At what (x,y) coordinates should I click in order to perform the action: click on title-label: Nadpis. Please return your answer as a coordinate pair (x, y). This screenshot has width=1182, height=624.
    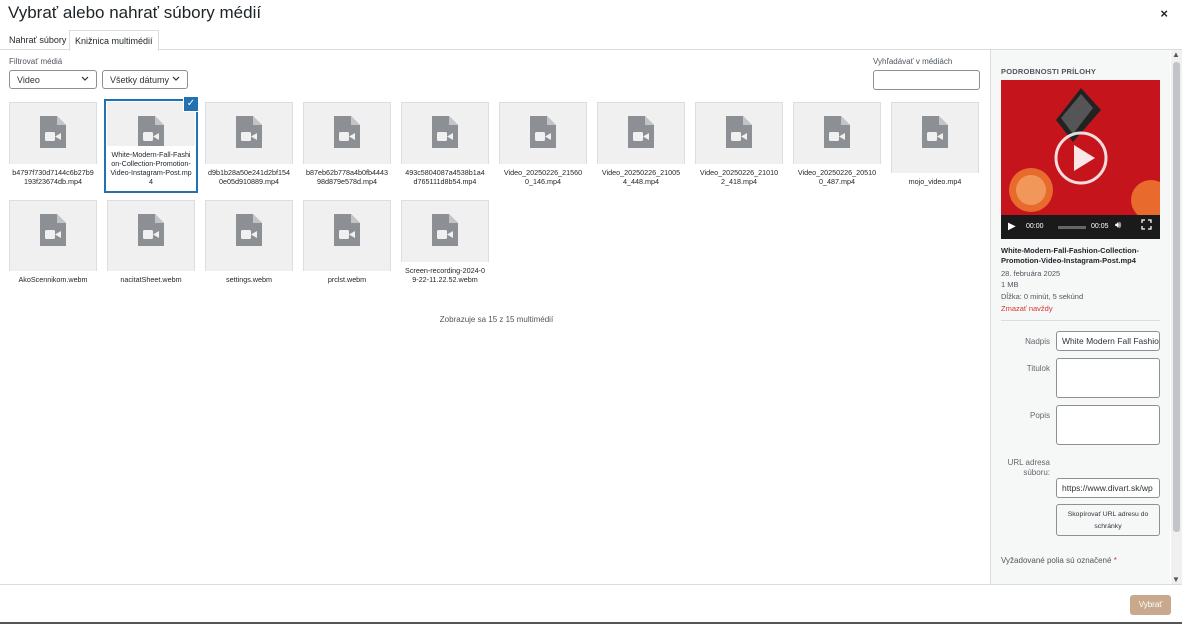
    Looking at the image, I should click on (1037, 341).